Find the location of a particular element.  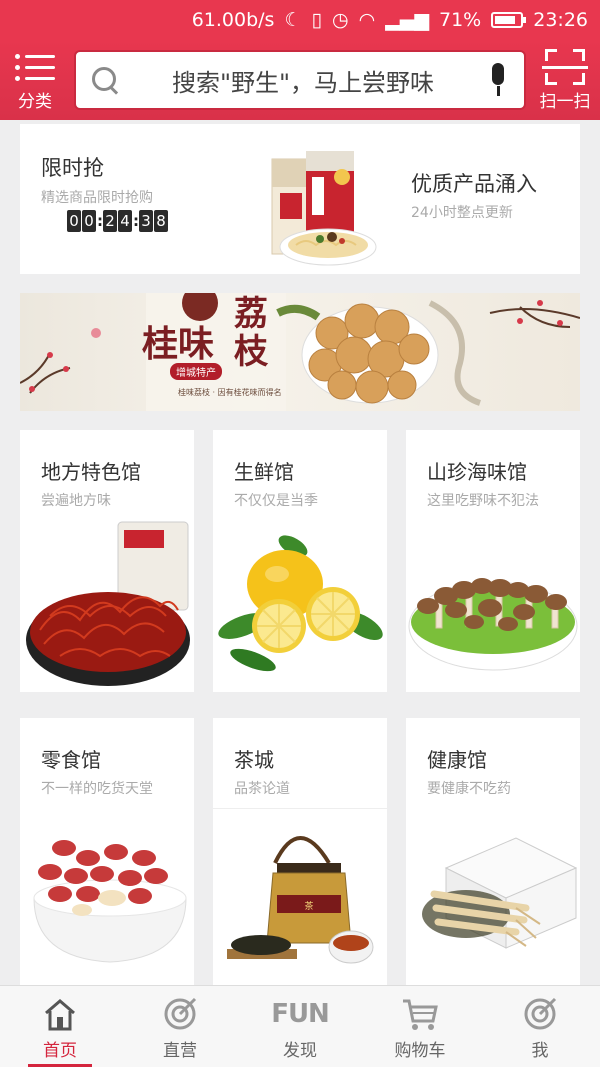

menu-list-icon is located at coordinates (35, 67).